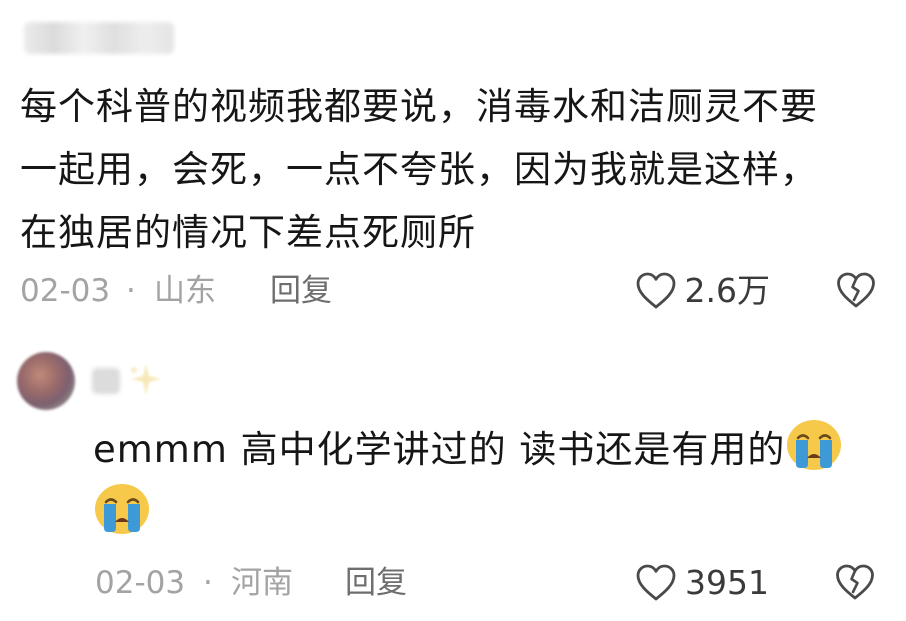 The height and width of the screenshot is (621, 906). I want to click on avatar, so click(46, 381).